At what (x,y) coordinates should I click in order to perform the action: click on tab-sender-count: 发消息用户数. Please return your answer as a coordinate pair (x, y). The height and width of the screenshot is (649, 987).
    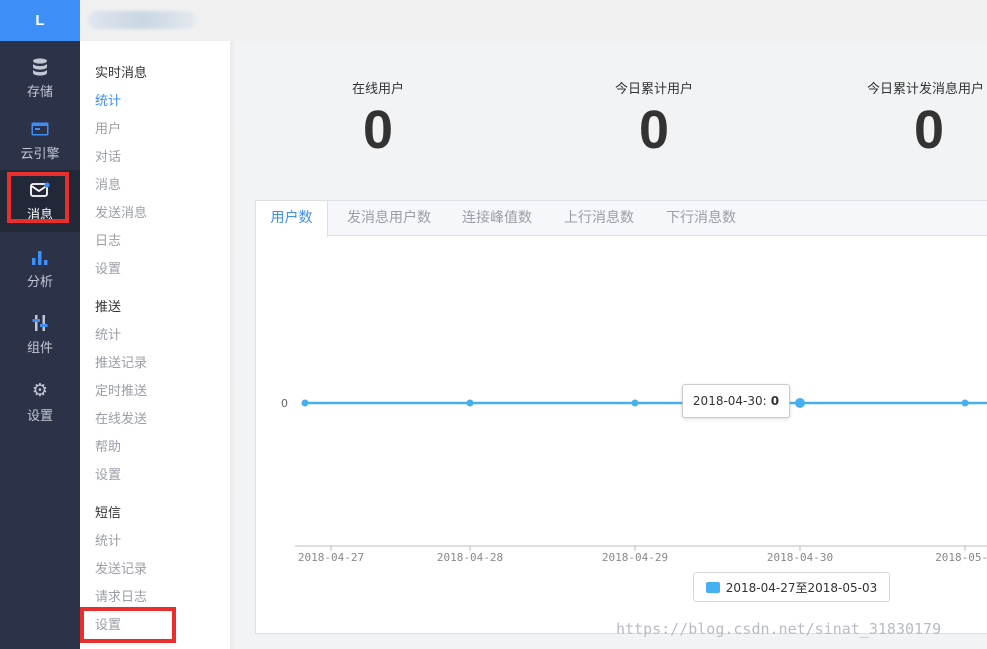
    Looking at the image, I should click on (389, 218).